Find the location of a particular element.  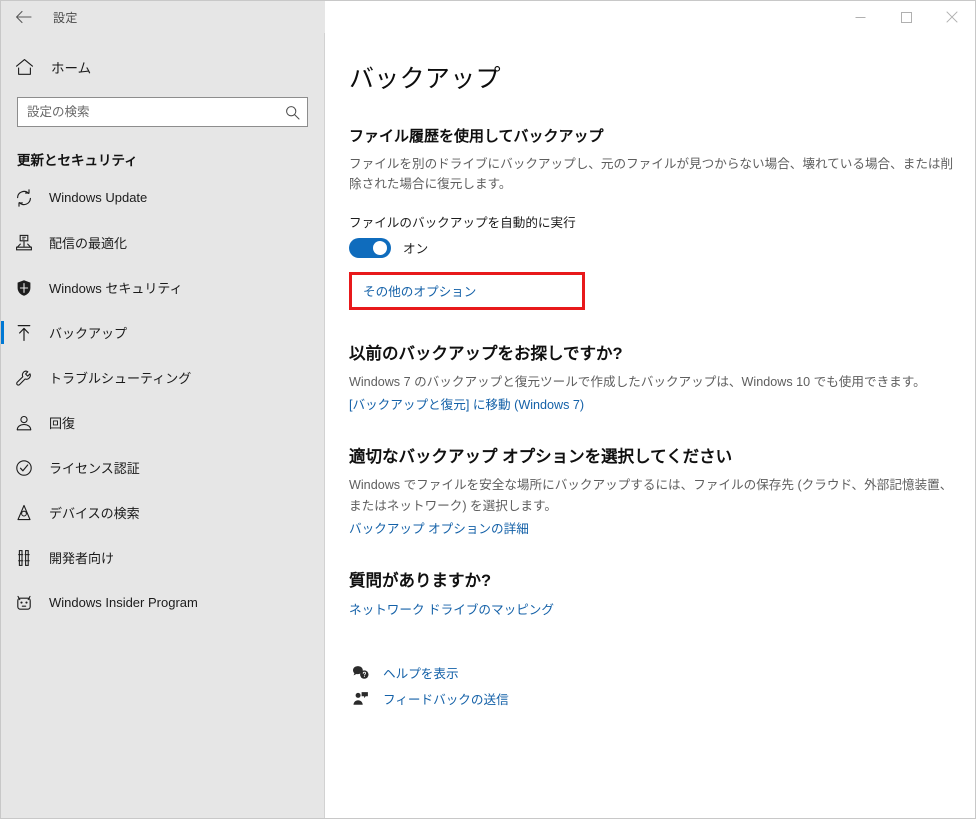

close-button is located at coordinates (952, 17).